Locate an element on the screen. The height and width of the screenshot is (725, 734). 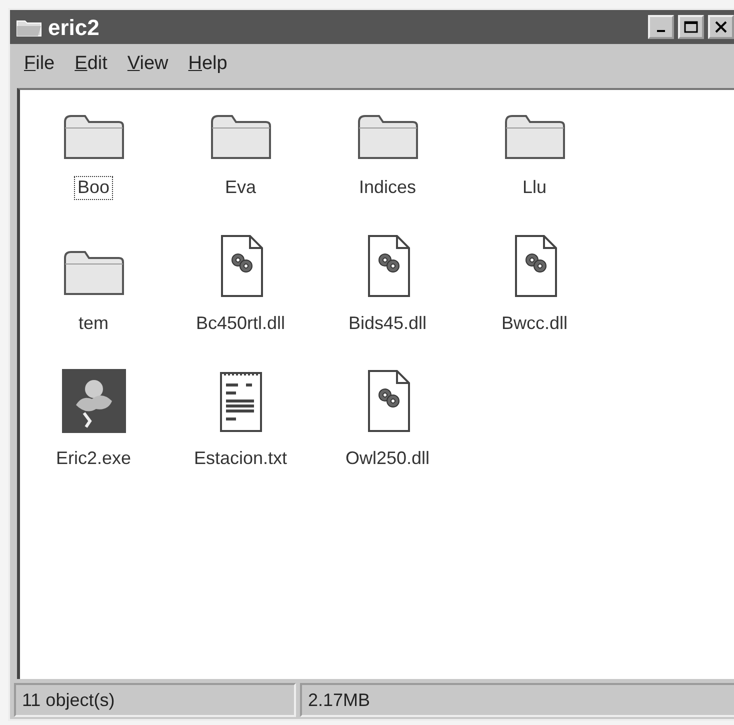
minimize-icon is located at coordinates (661, 31).